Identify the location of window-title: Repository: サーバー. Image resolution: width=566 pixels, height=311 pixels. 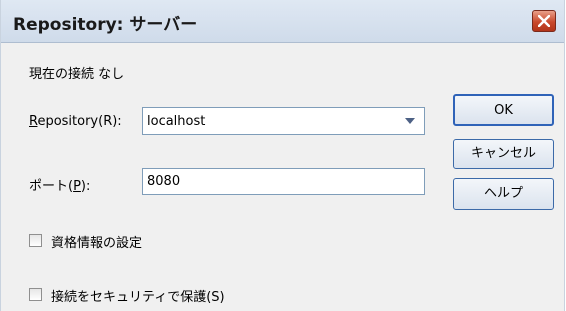
(105, 25).